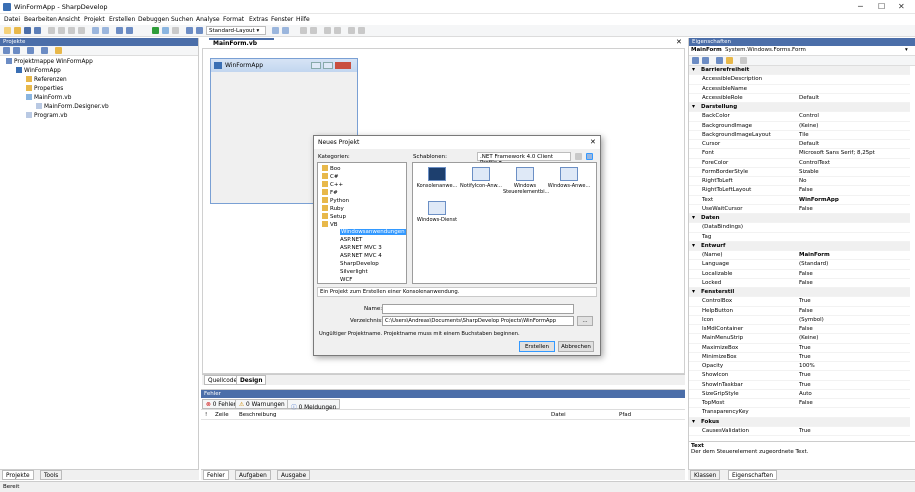 This screenshot has width=915, height=492. I want to click on project-name-input, so click(478, 309).